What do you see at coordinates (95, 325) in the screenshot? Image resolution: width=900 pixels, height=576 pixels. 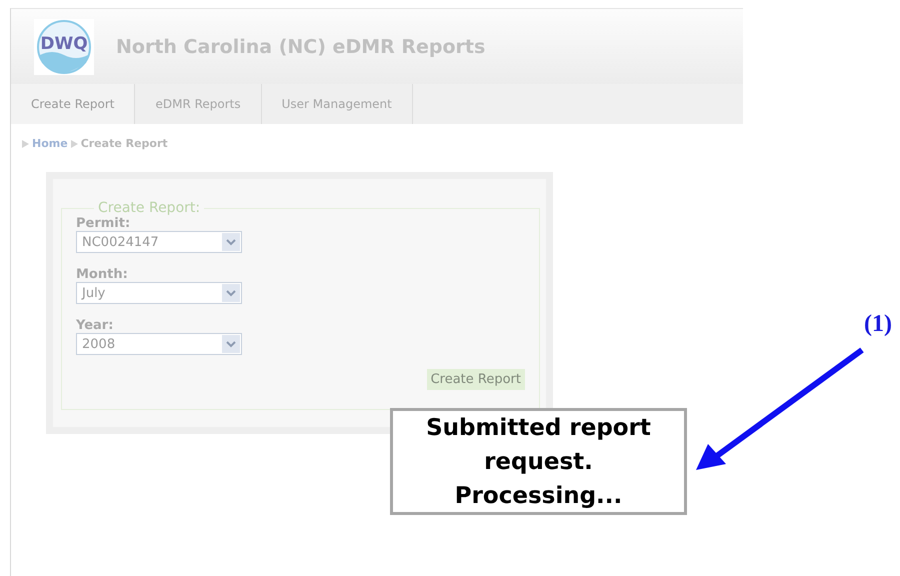 I see `field-label: Year:` at bounding box center [95, 325].